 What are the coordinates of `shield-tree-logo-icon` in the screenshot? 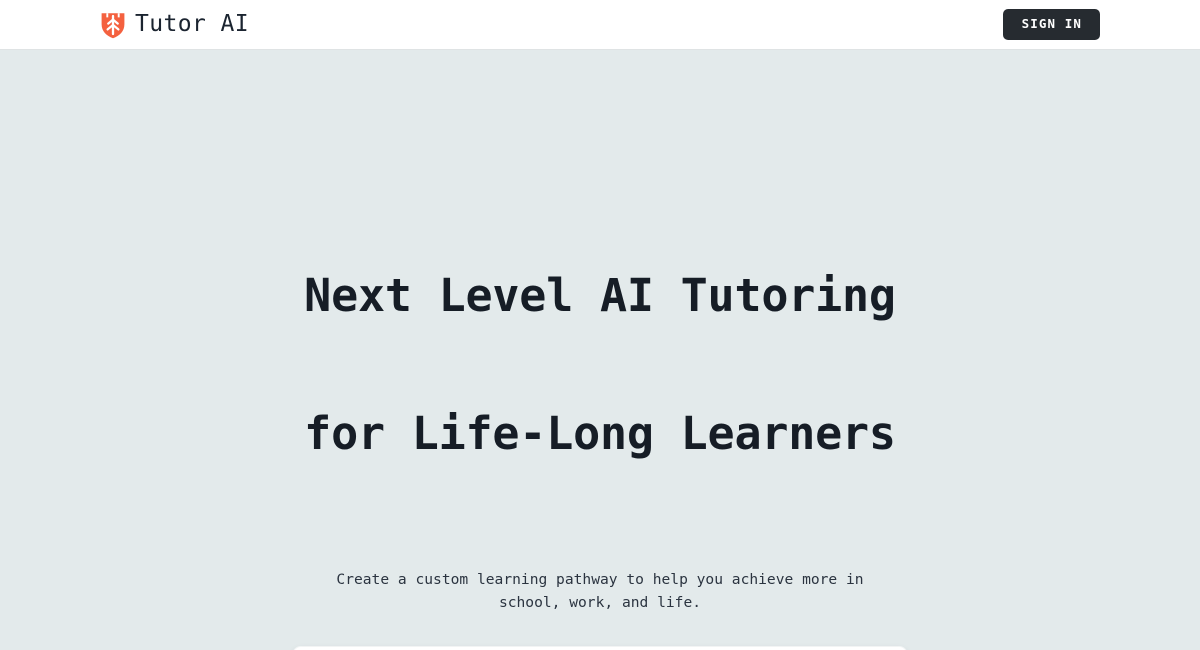 It's located at (113, 25).